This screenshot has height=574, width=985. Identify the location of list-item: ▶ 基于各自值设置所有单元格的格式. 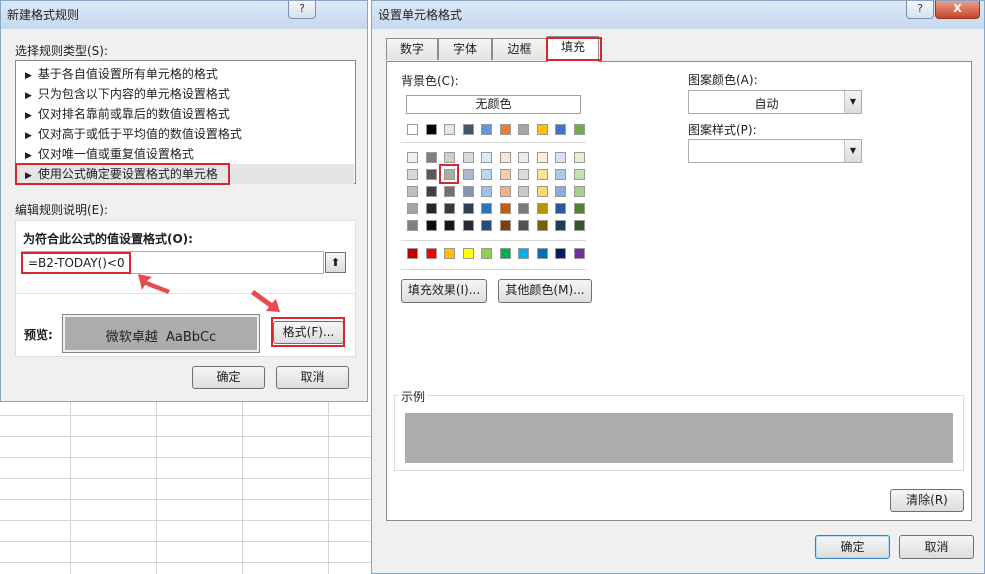
(185, 74).